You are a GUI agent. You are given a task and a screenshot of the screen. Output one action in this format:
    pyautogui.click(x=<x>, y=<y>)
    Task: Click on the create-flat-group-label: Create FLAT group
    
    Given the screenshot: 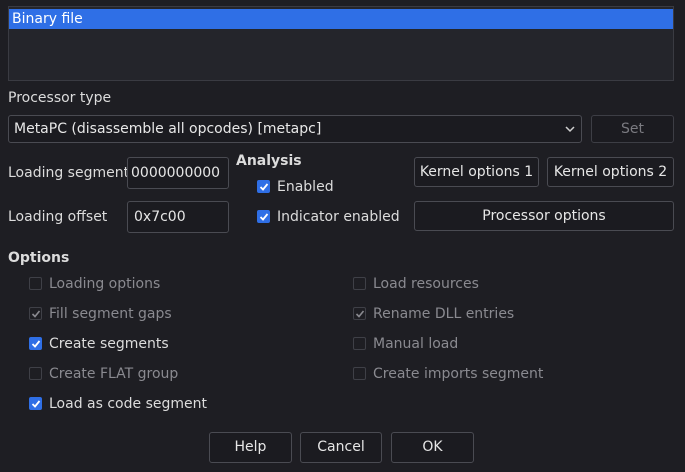 What is the action you would take?
    pyautogui.click(x=114, y=374)
    